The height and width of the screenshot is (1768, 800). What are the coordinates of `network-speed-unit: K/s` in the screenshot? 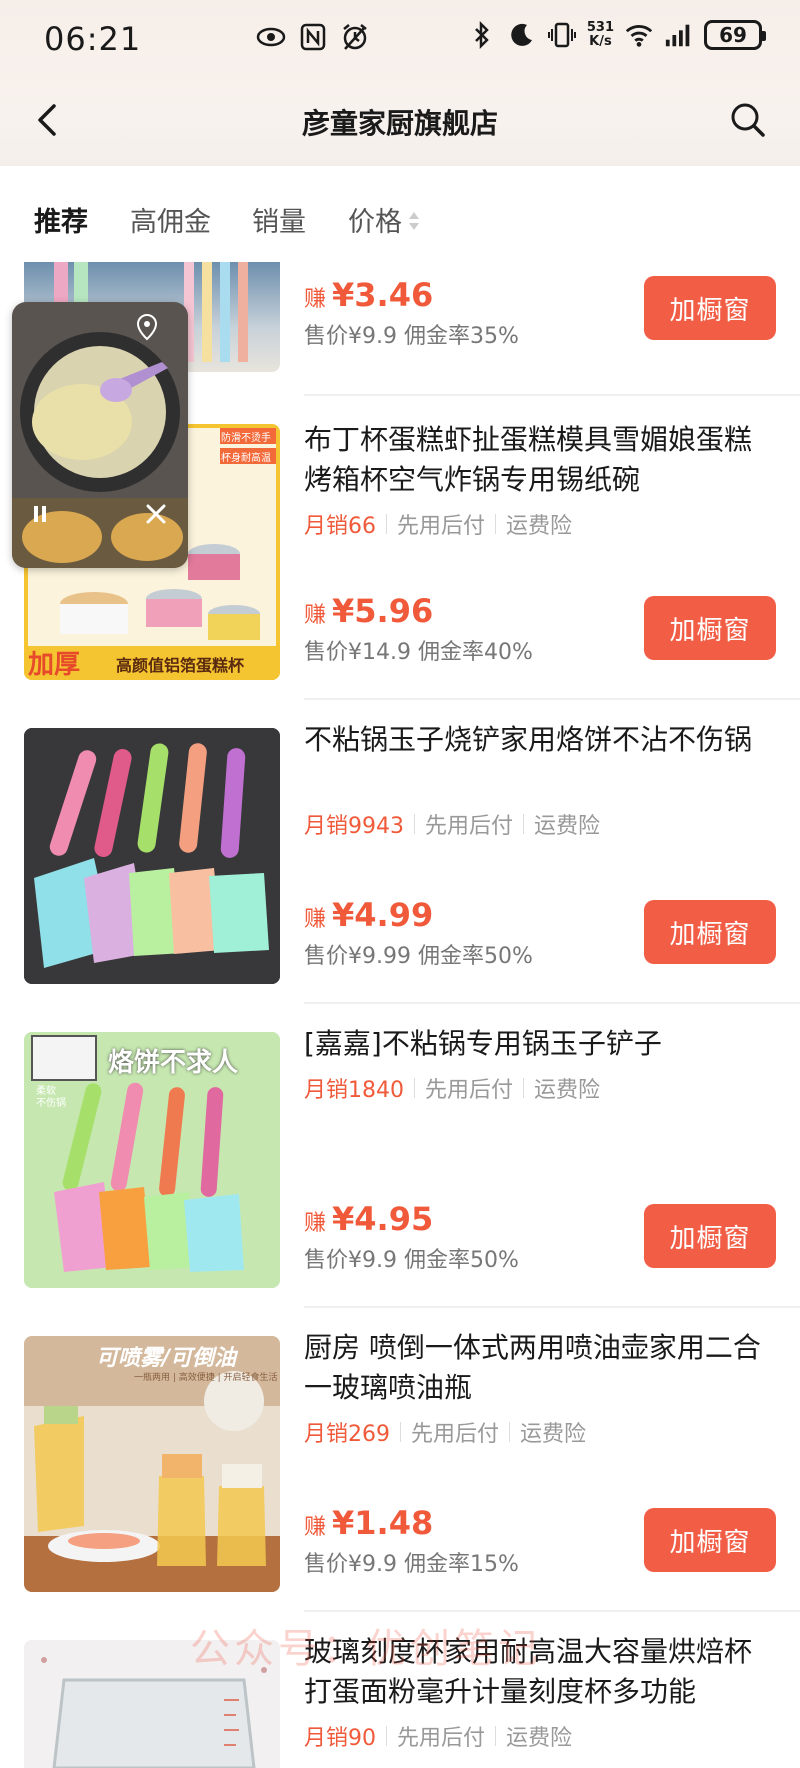 It's located at (600, 41).